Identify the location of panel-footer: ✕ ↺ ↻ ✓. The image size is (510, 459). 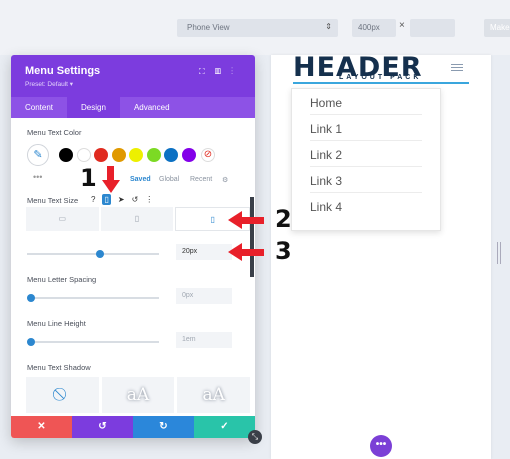
(133, 427).